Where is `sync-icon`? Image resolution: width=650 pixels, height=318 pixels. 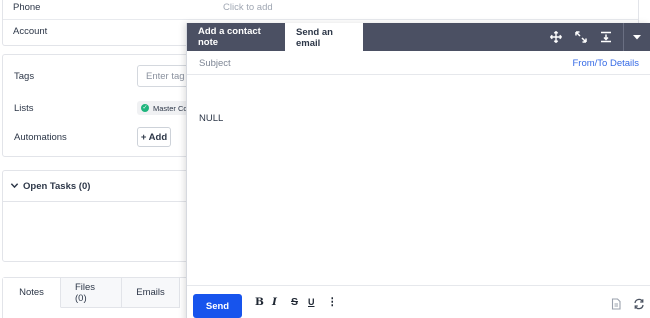 sync-icon is located at coordinates (639, 304).